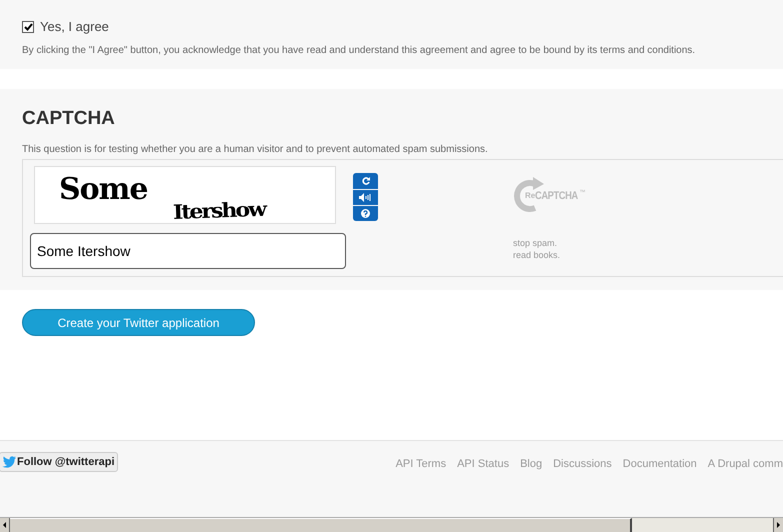  Describe the element at coordinates (74, 27) in the screenshot. I see `checkbox-label: Yes, I agree` at that location.